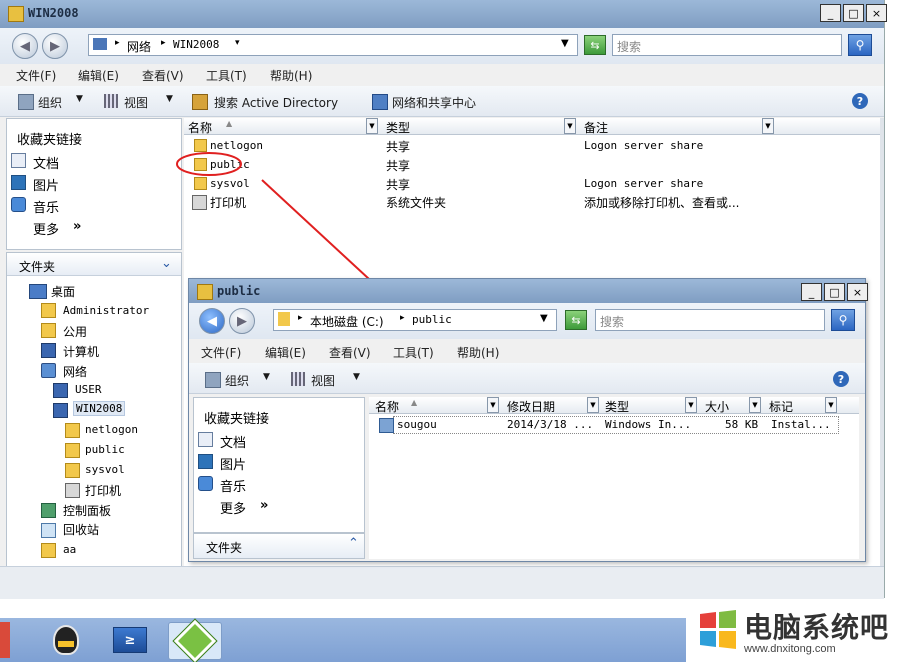  What do you see at coordinates (205, 439) in the screenshot?
I see `documents-icon` at bounding box center [205, 439].